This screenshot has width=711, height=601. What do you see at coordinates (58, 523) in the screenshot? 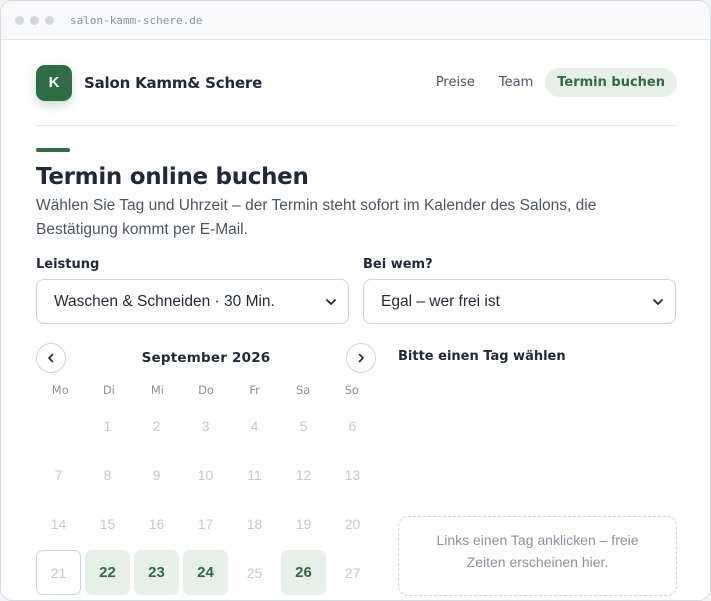
I see `calendar-day-14: 14` at bounding box center [58, 523].